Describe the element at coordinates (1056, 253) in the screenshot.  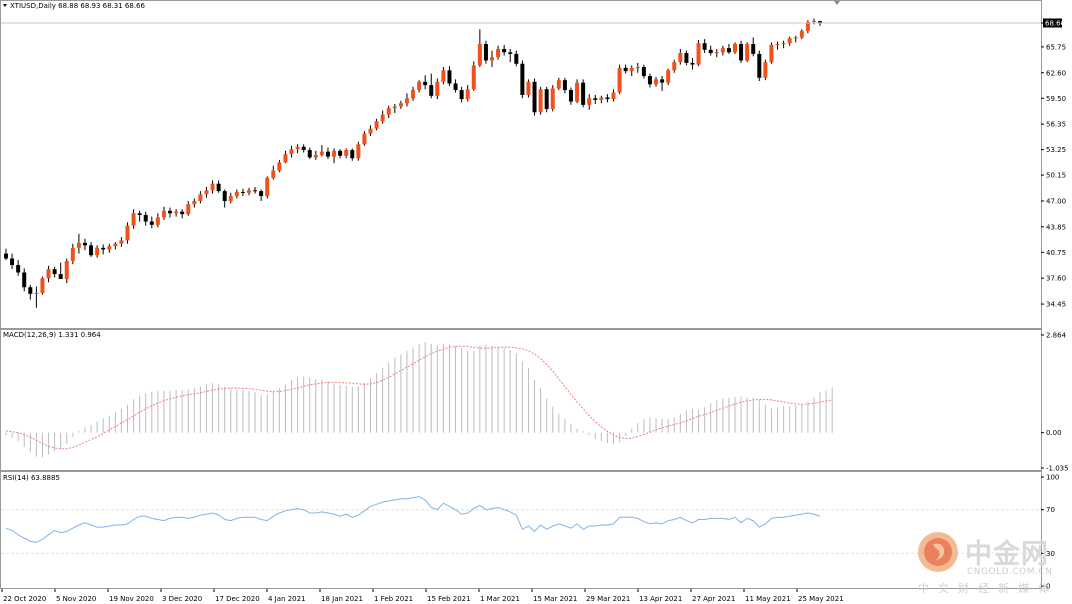
I see `price-tick-label: 40.75` at that location.